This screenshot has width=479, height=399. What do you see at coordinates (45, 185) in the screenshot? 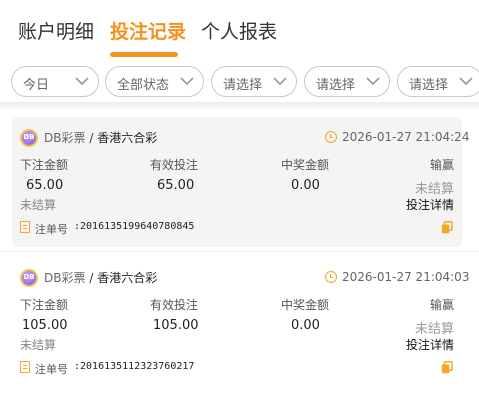
I see `bet-amount-value: 65.00` at bounding box center [45, 185].